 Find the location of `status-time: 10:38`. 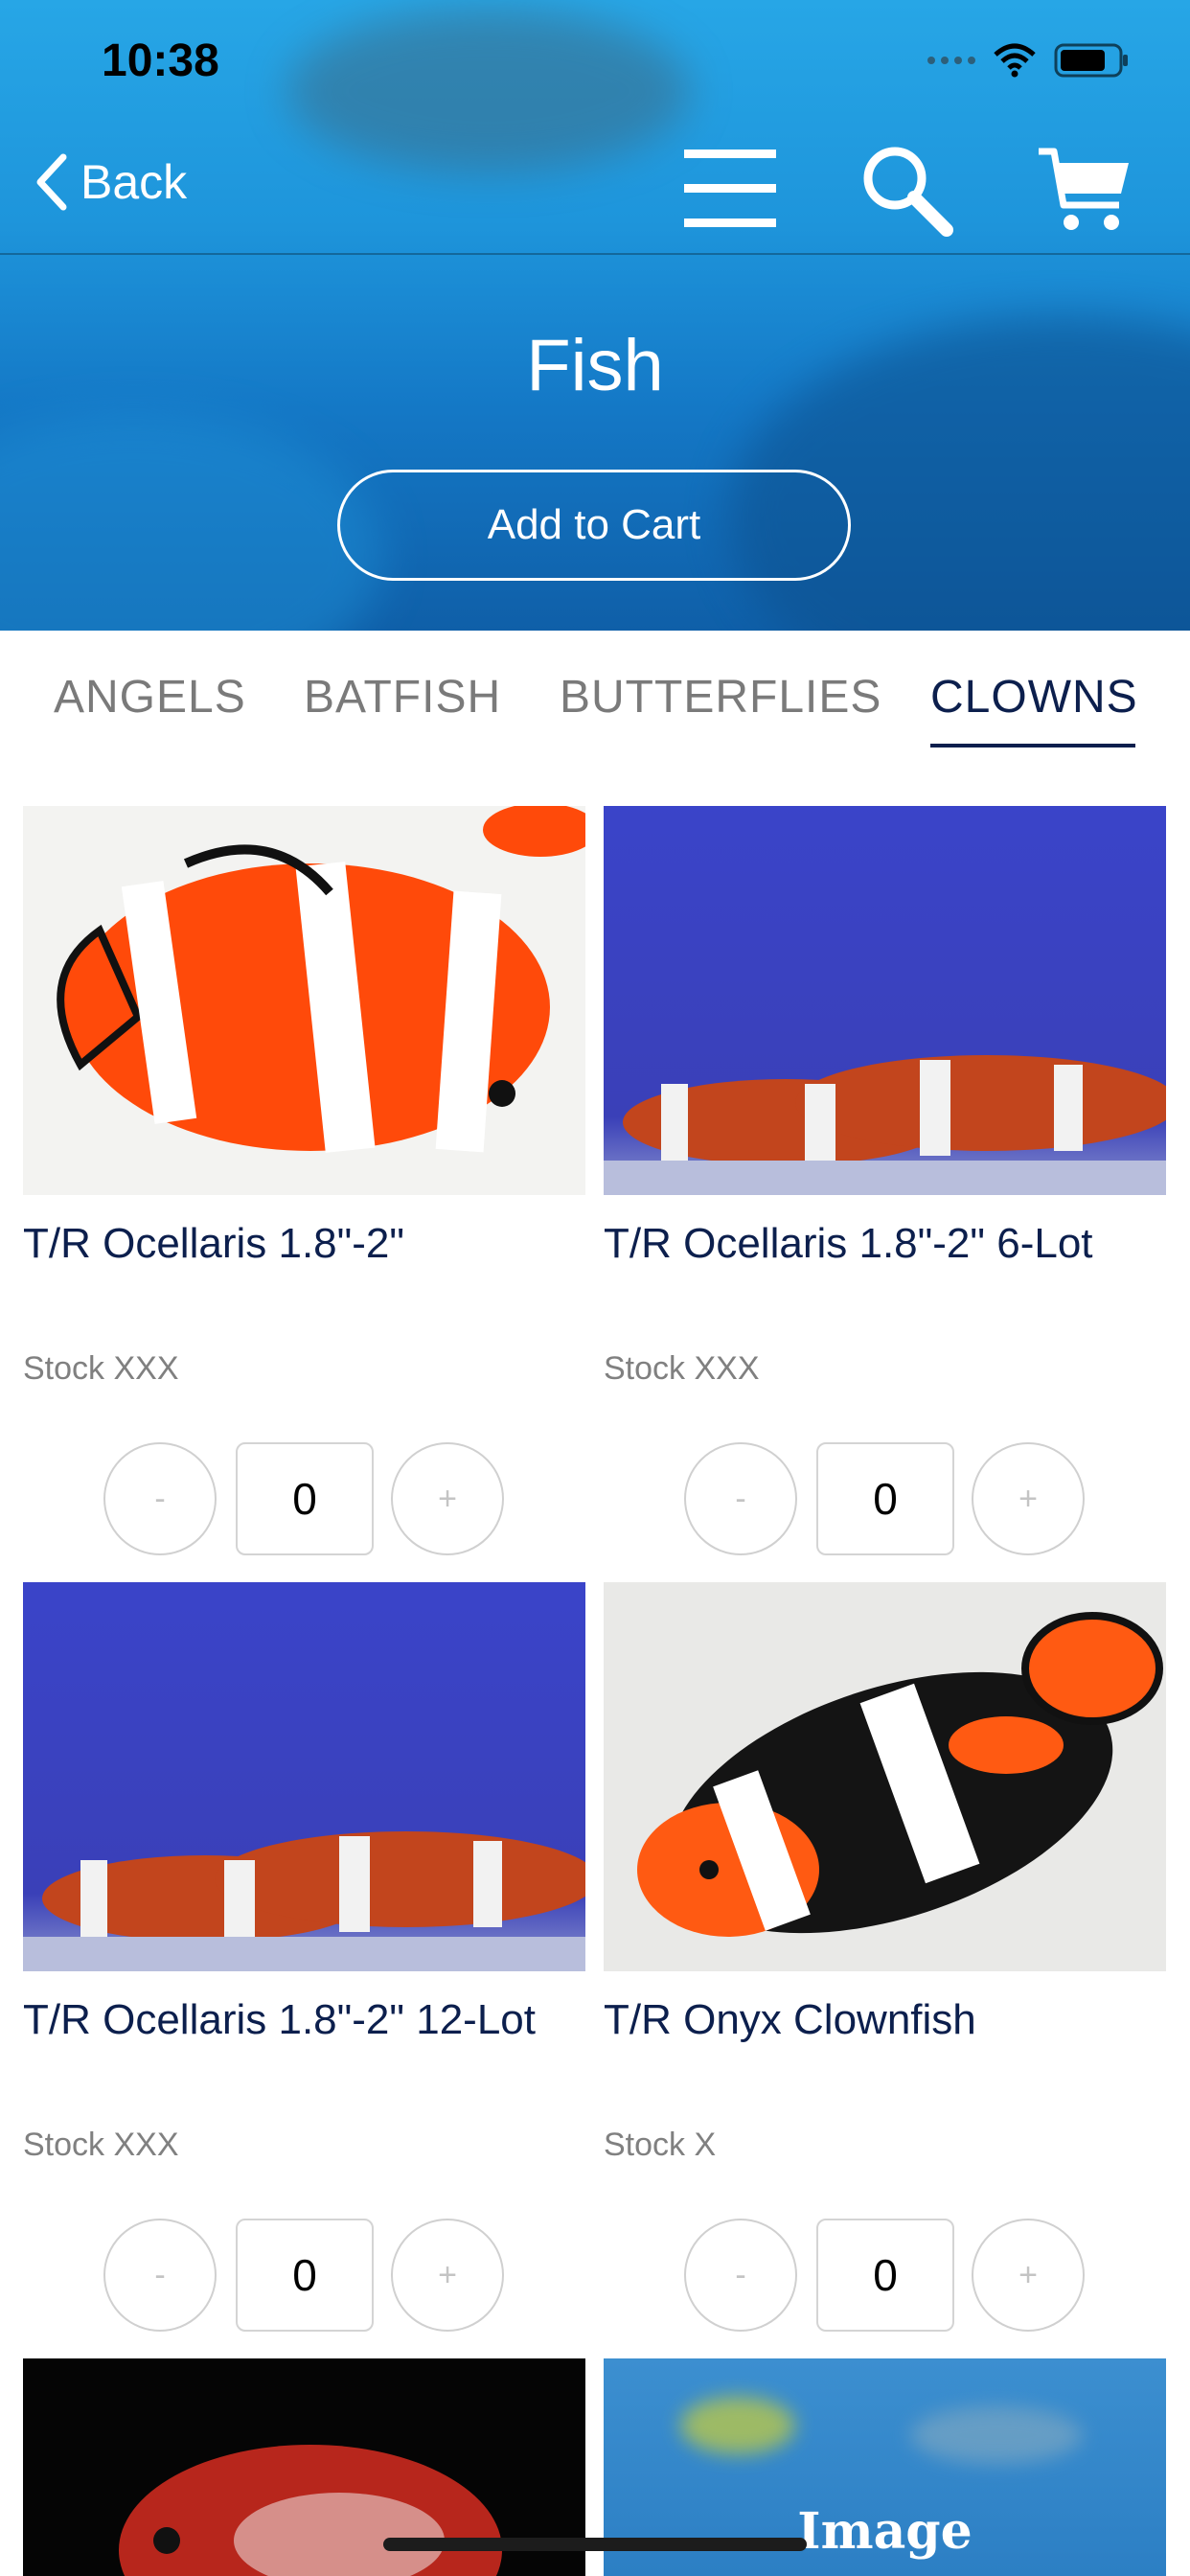

status-time: 10:38 is located at coordinates (160, 60).